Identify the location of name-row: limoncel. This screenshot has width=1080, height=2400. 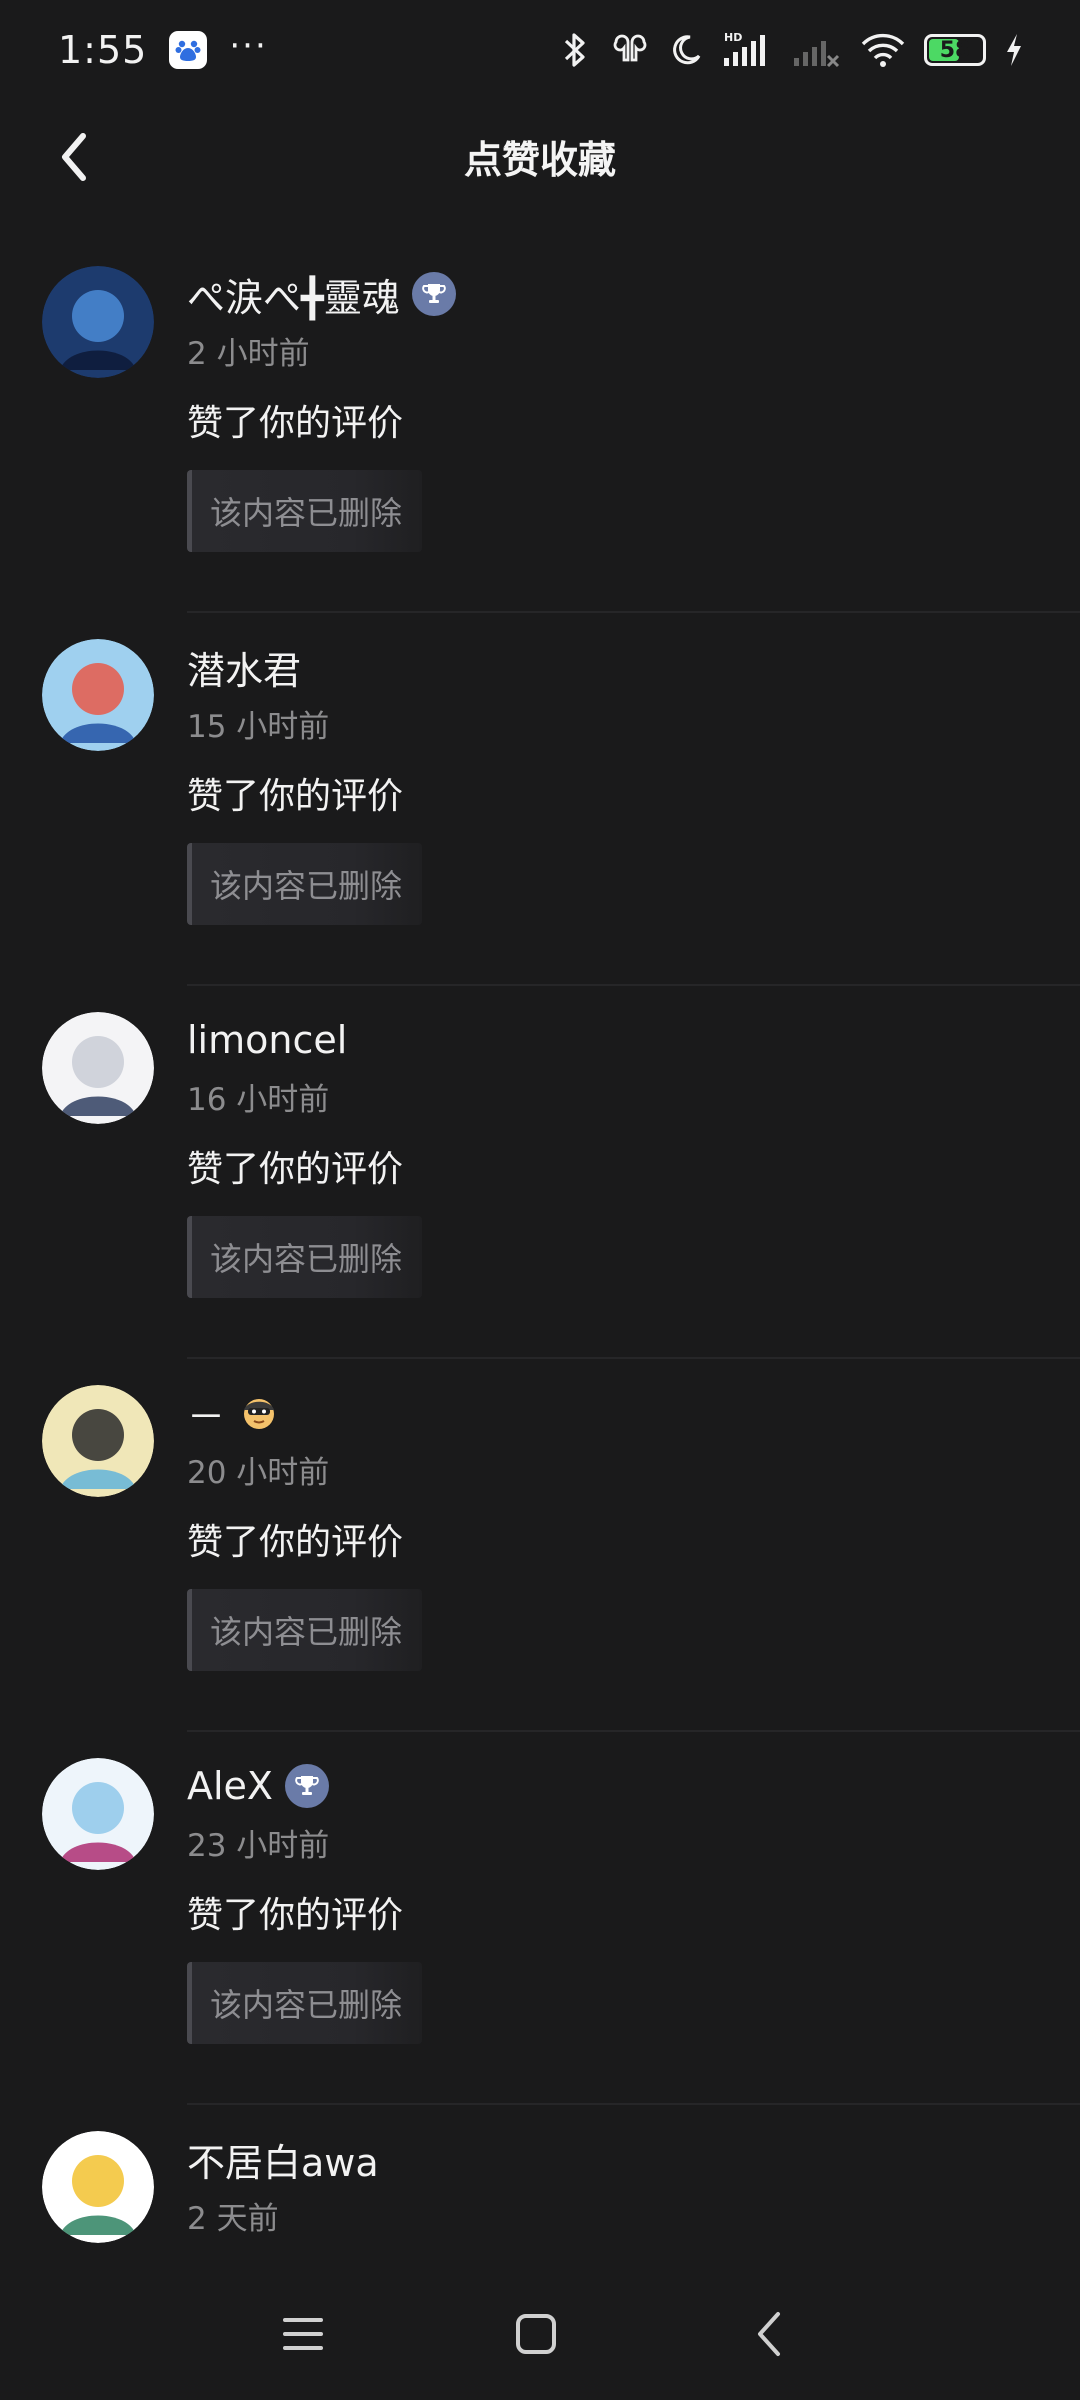
(633, 1040).